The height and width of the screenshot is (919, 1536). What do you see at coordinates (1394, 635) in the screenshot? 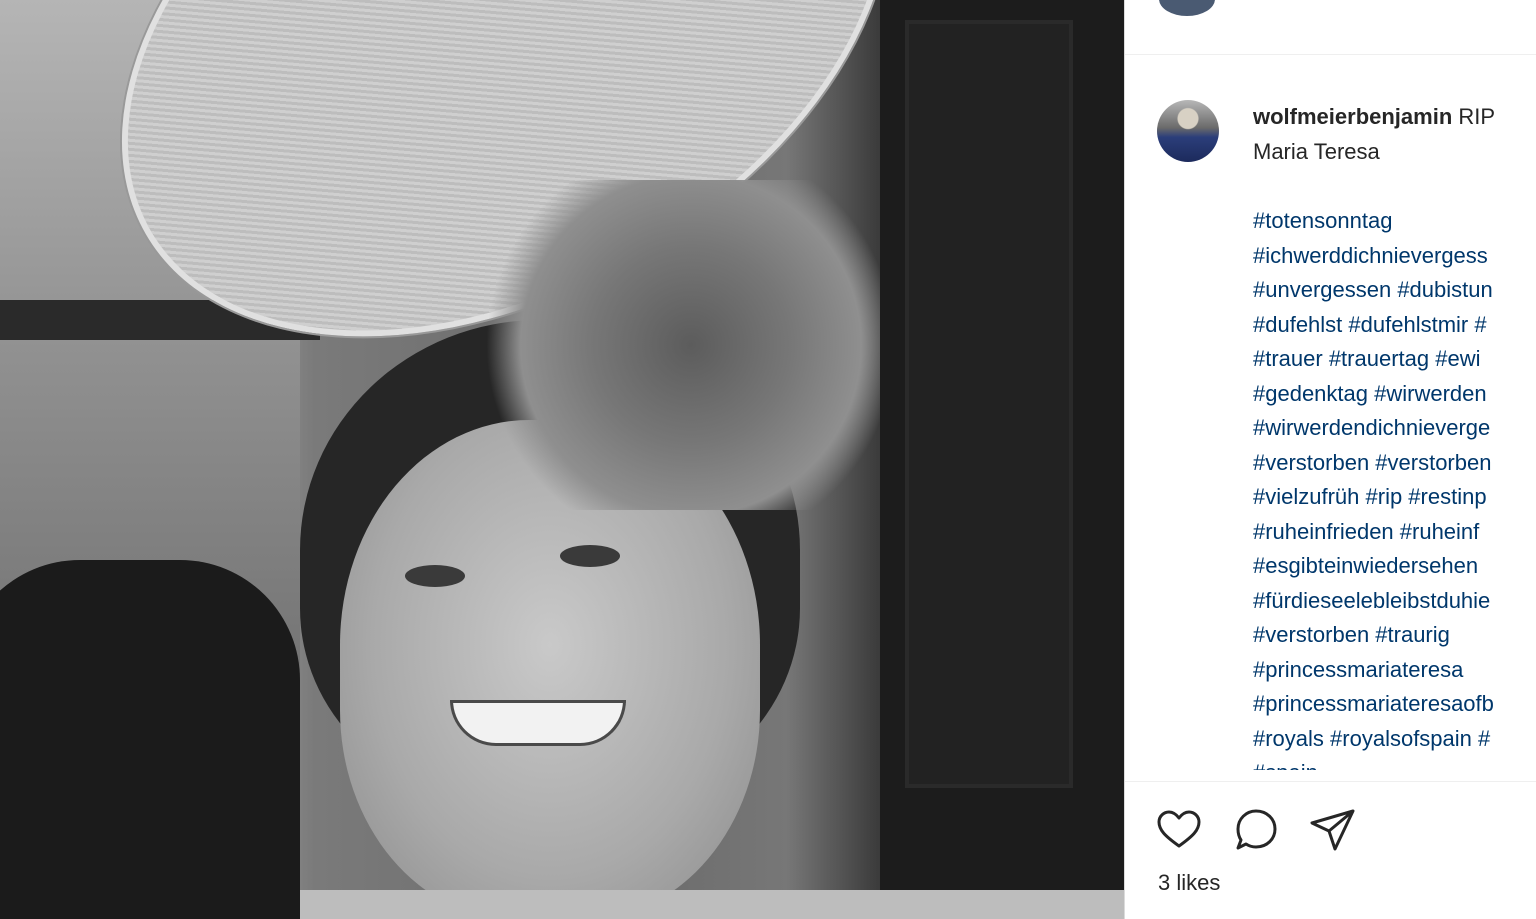
I see `hashtag-line: #verstorben #traurig` at bounding box center [1394, 635].